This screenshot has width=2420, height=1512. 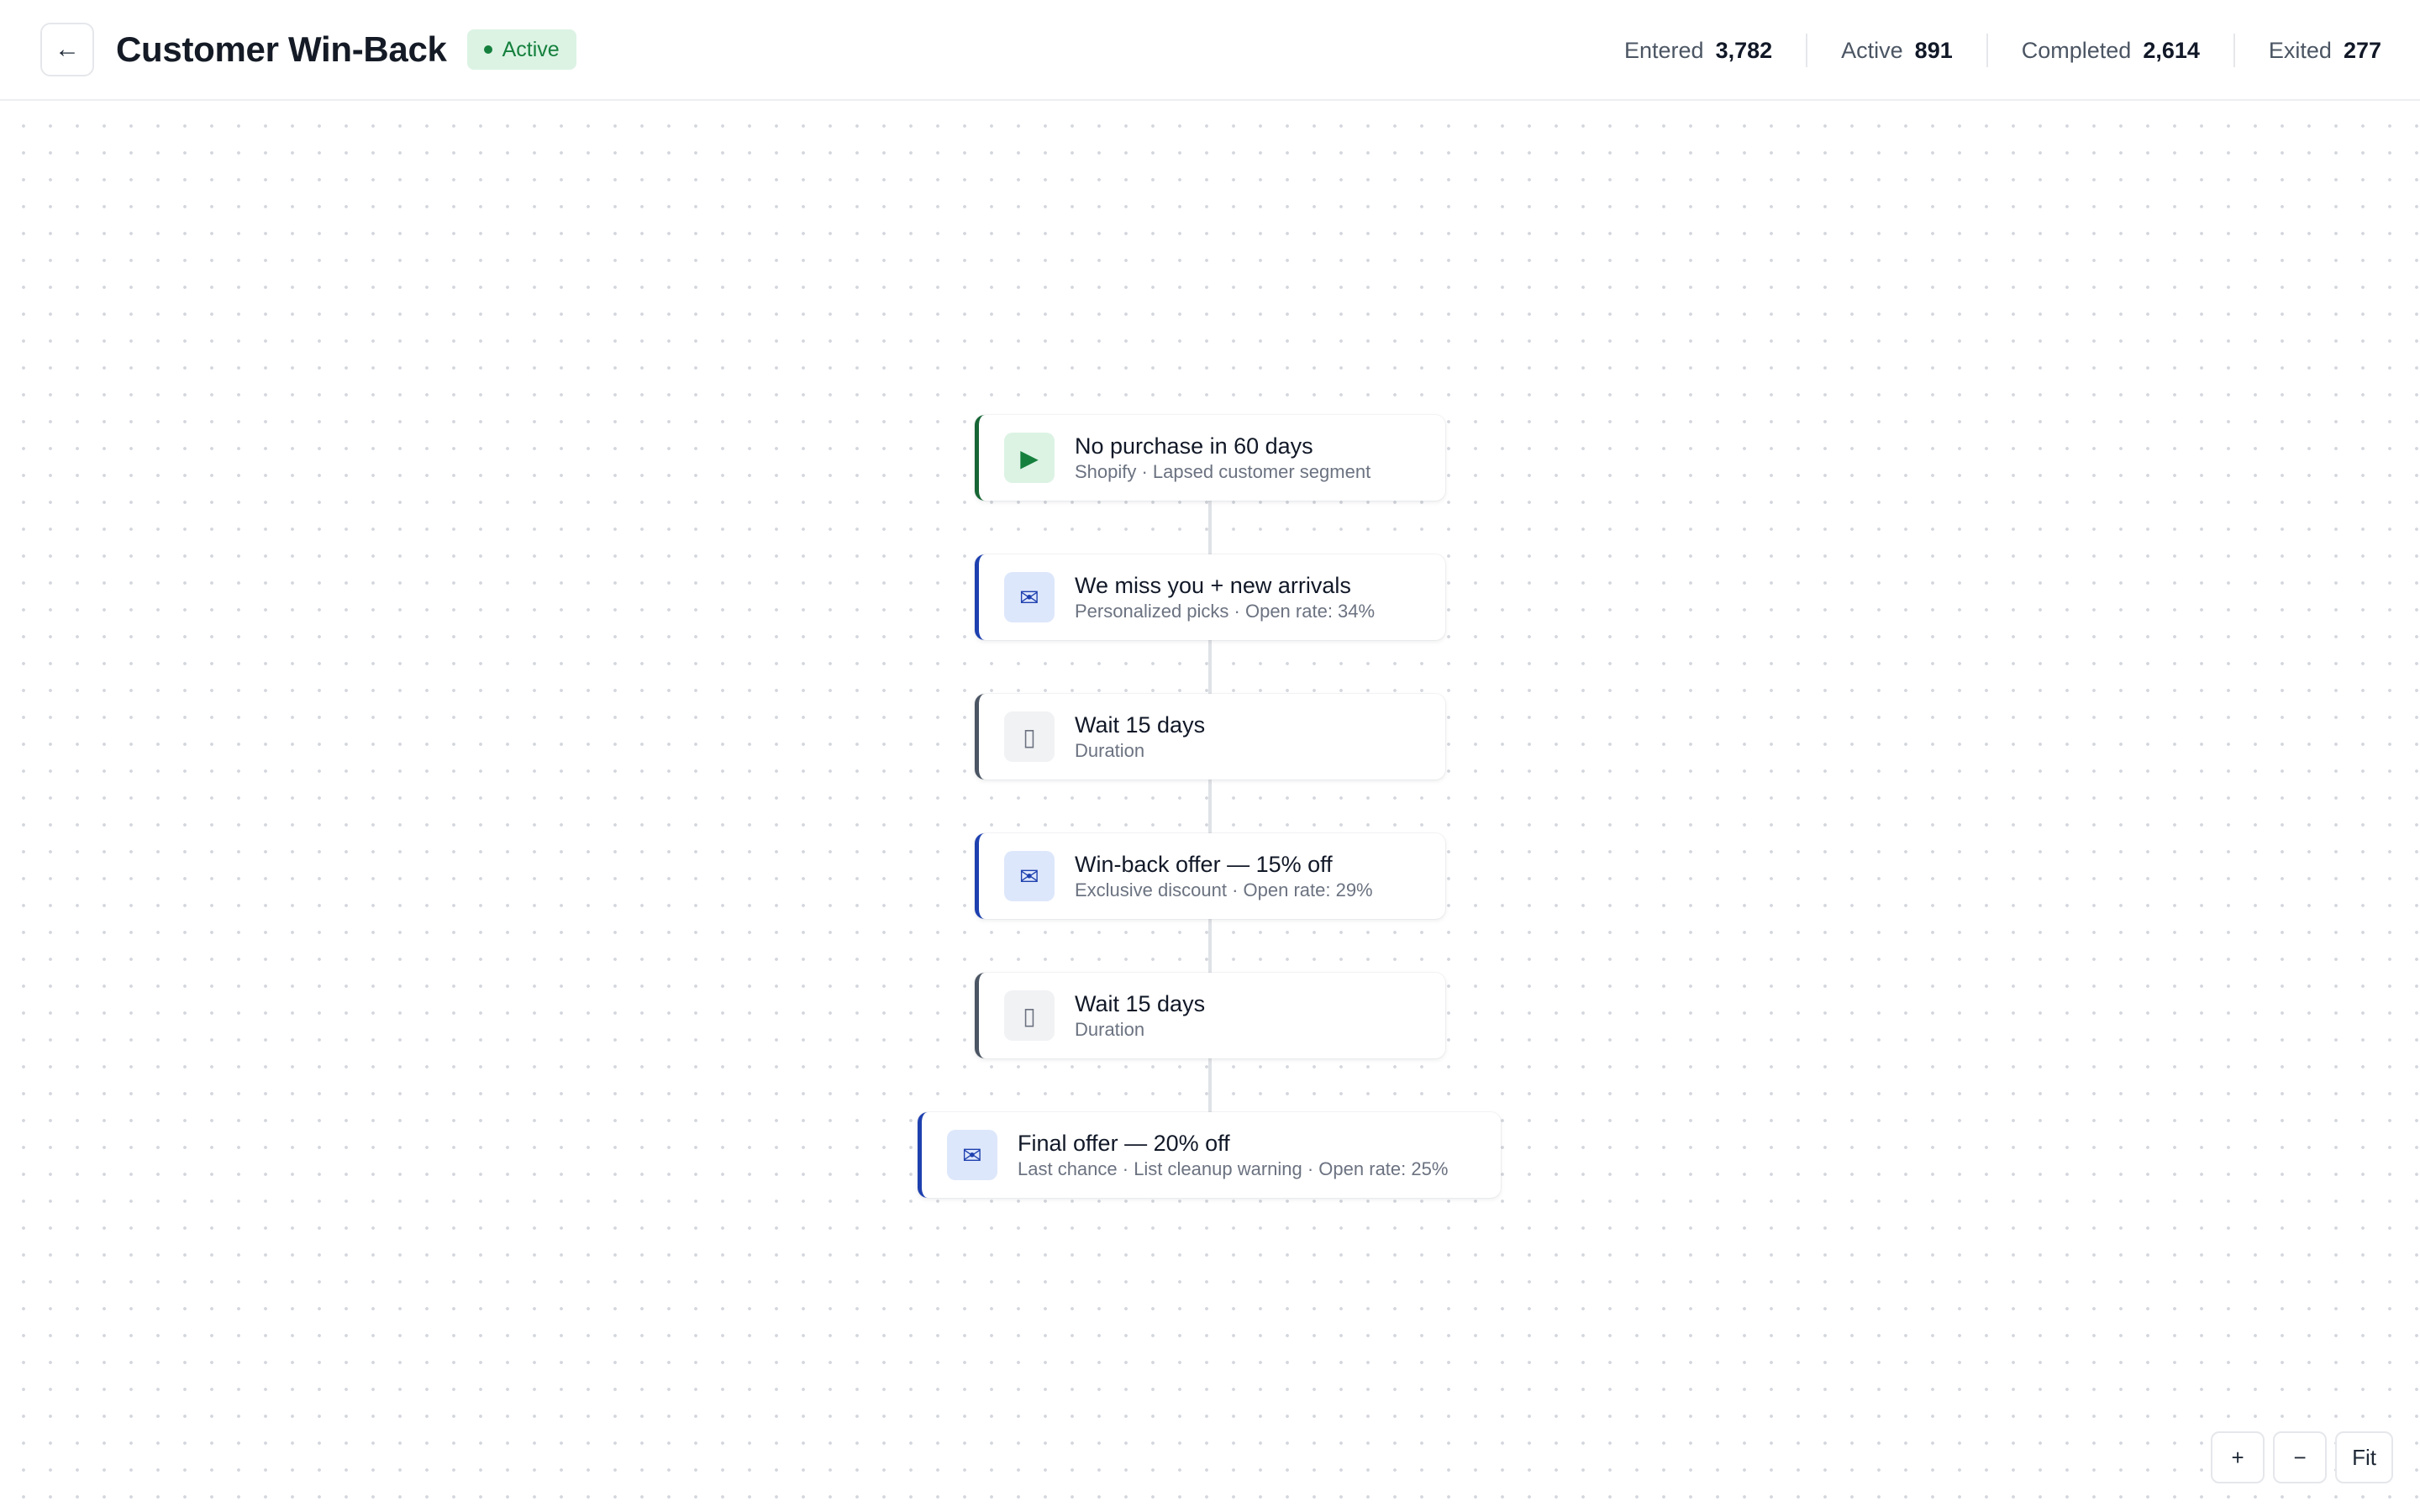 I want to click on stat-completed: Completed 2,614, so click(x=2109, y=50).